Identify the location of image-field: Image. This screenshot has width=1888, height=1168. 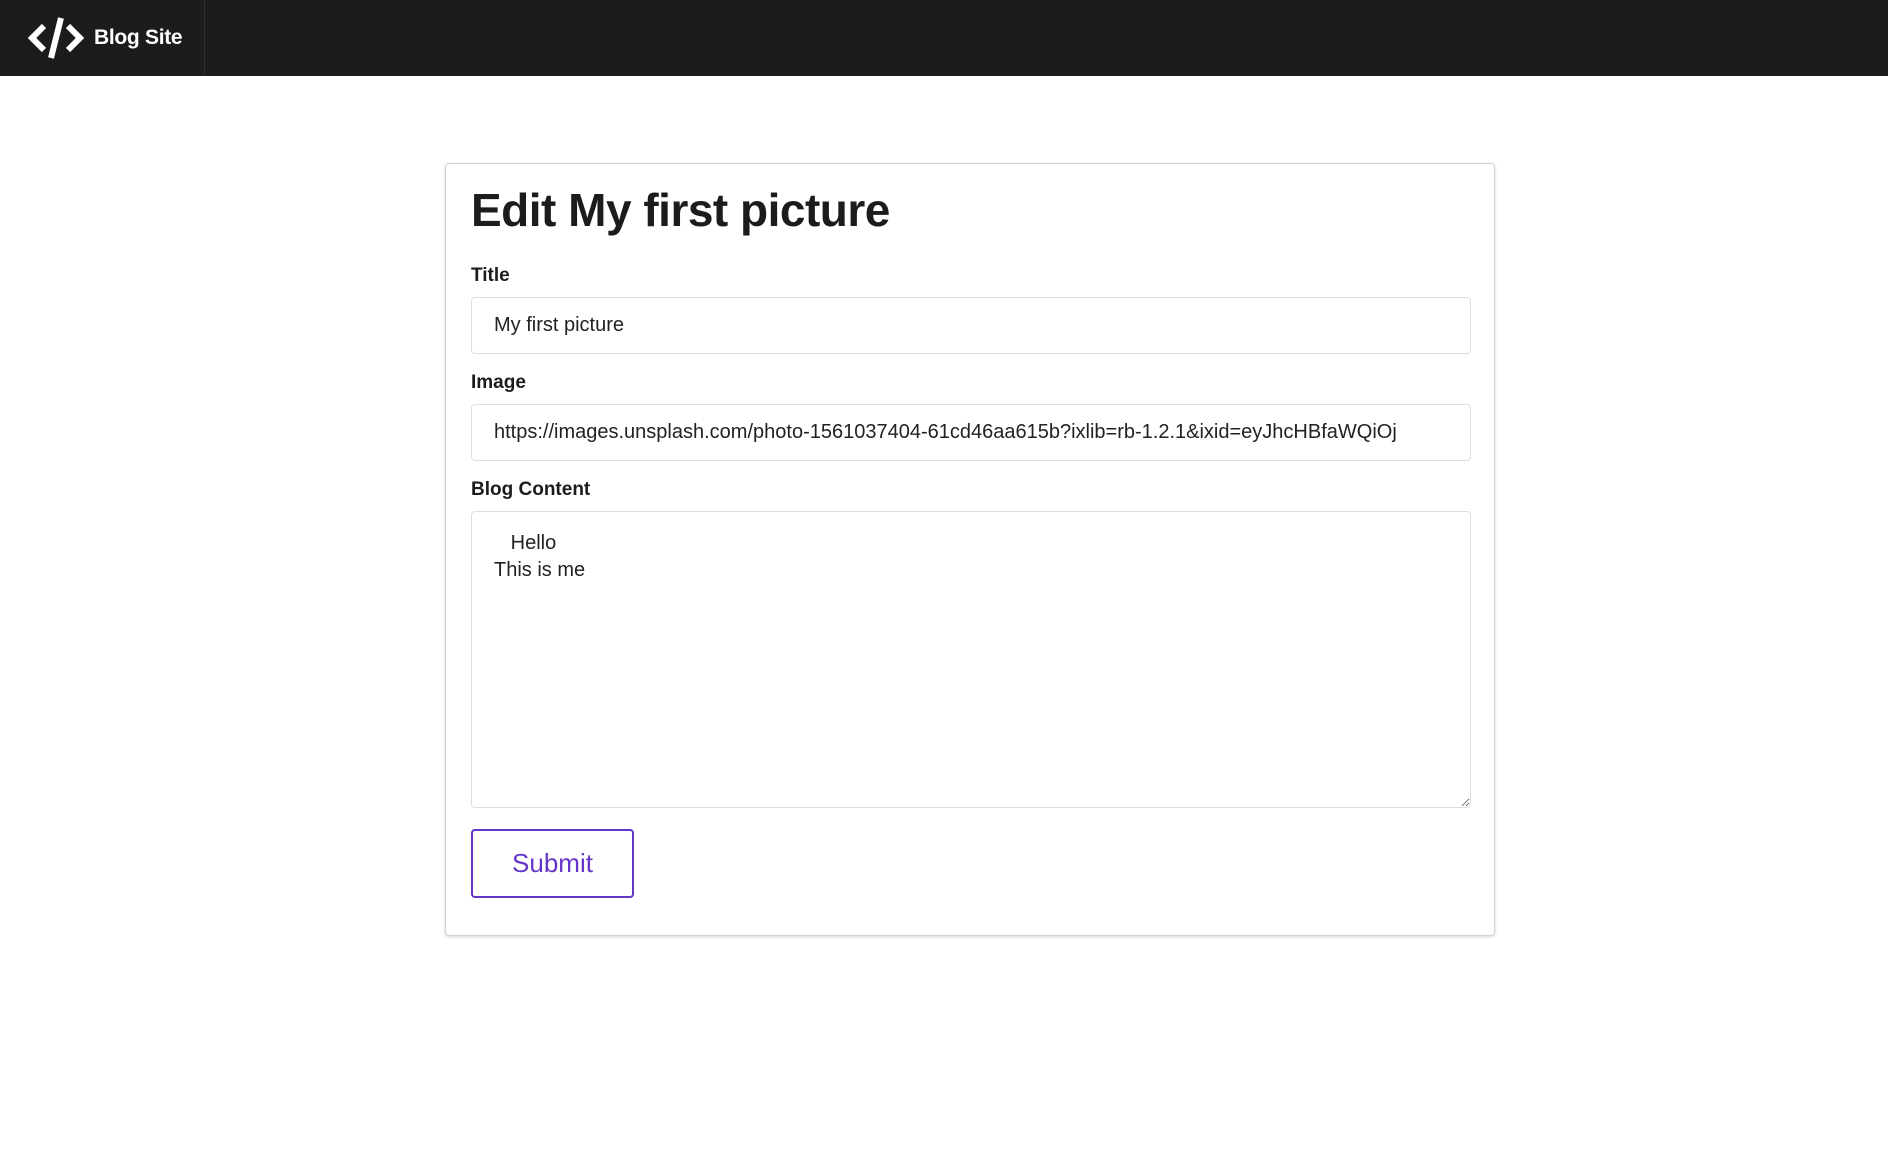
(971, 416).